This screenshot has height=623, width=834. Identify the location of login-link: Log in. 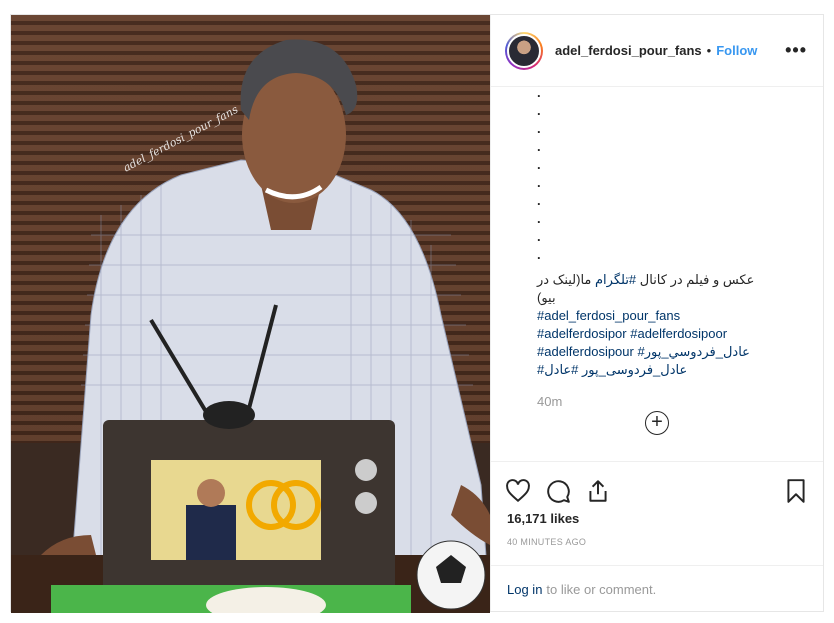
(524, 589).